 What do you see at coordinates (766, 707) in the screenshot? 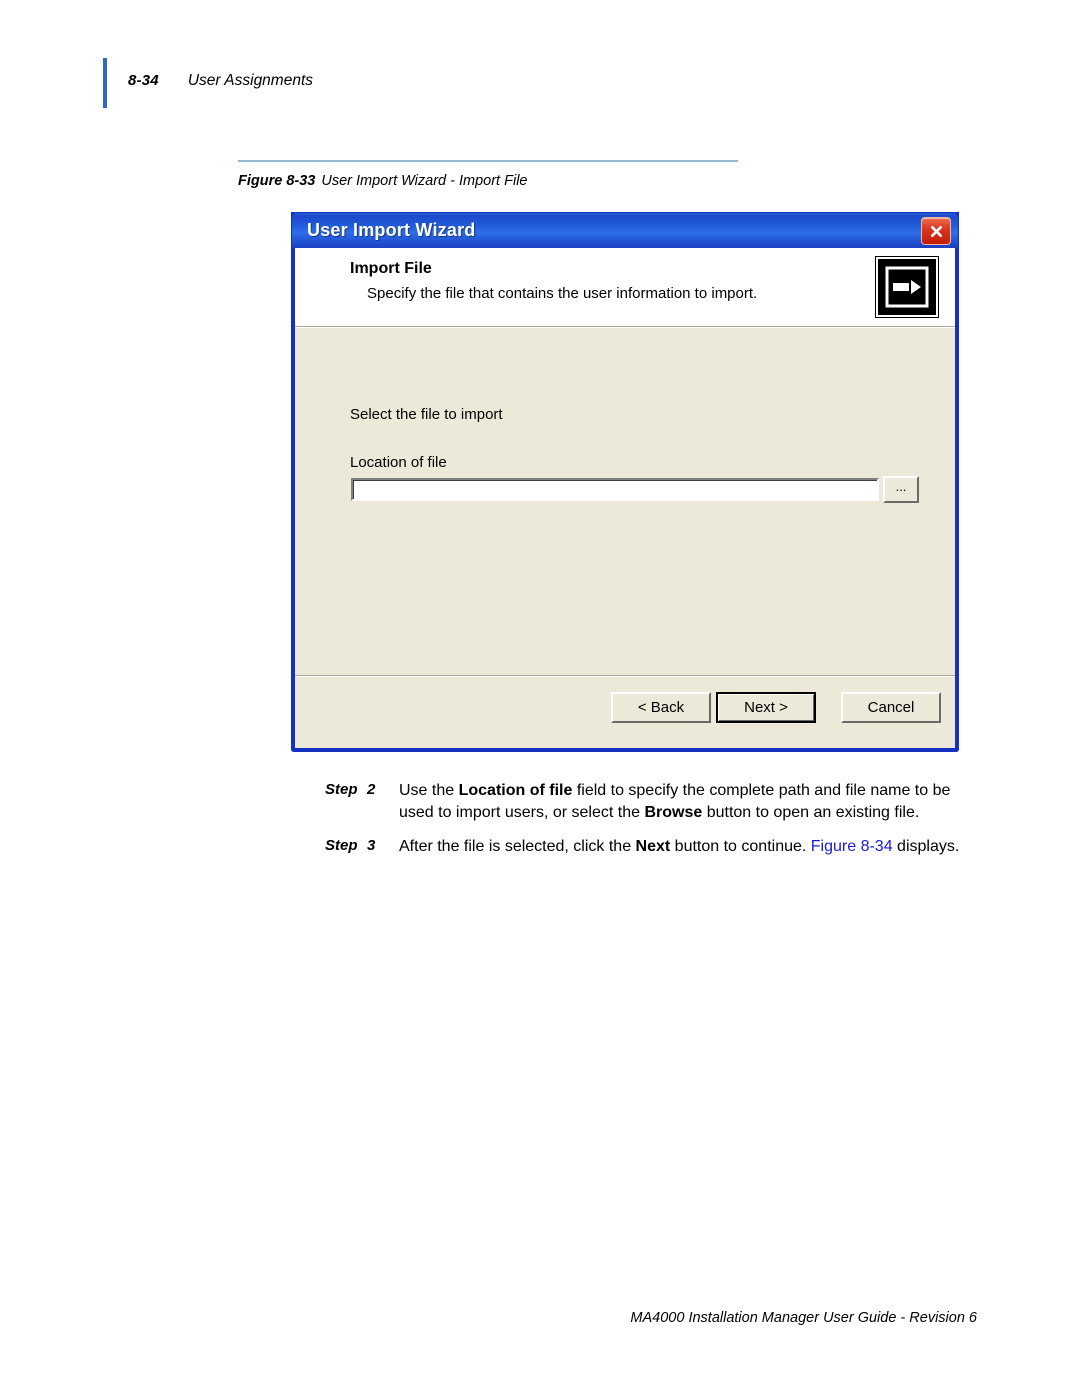
I see `next-button: Next >` at bounding box center [766, 707].